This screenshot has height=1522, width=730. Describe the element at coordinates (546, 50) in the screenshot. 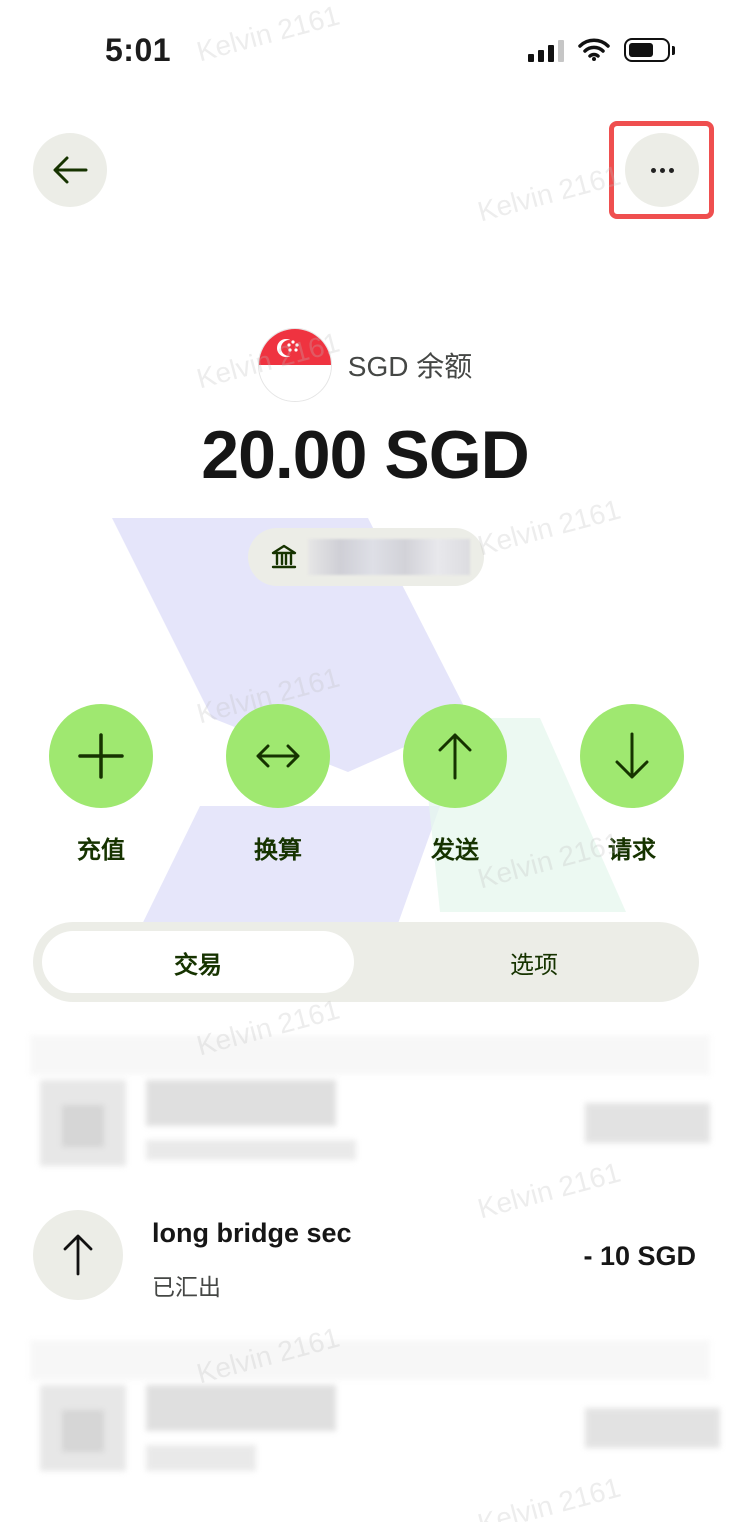

I see `cellular-signal-icon` at that location.